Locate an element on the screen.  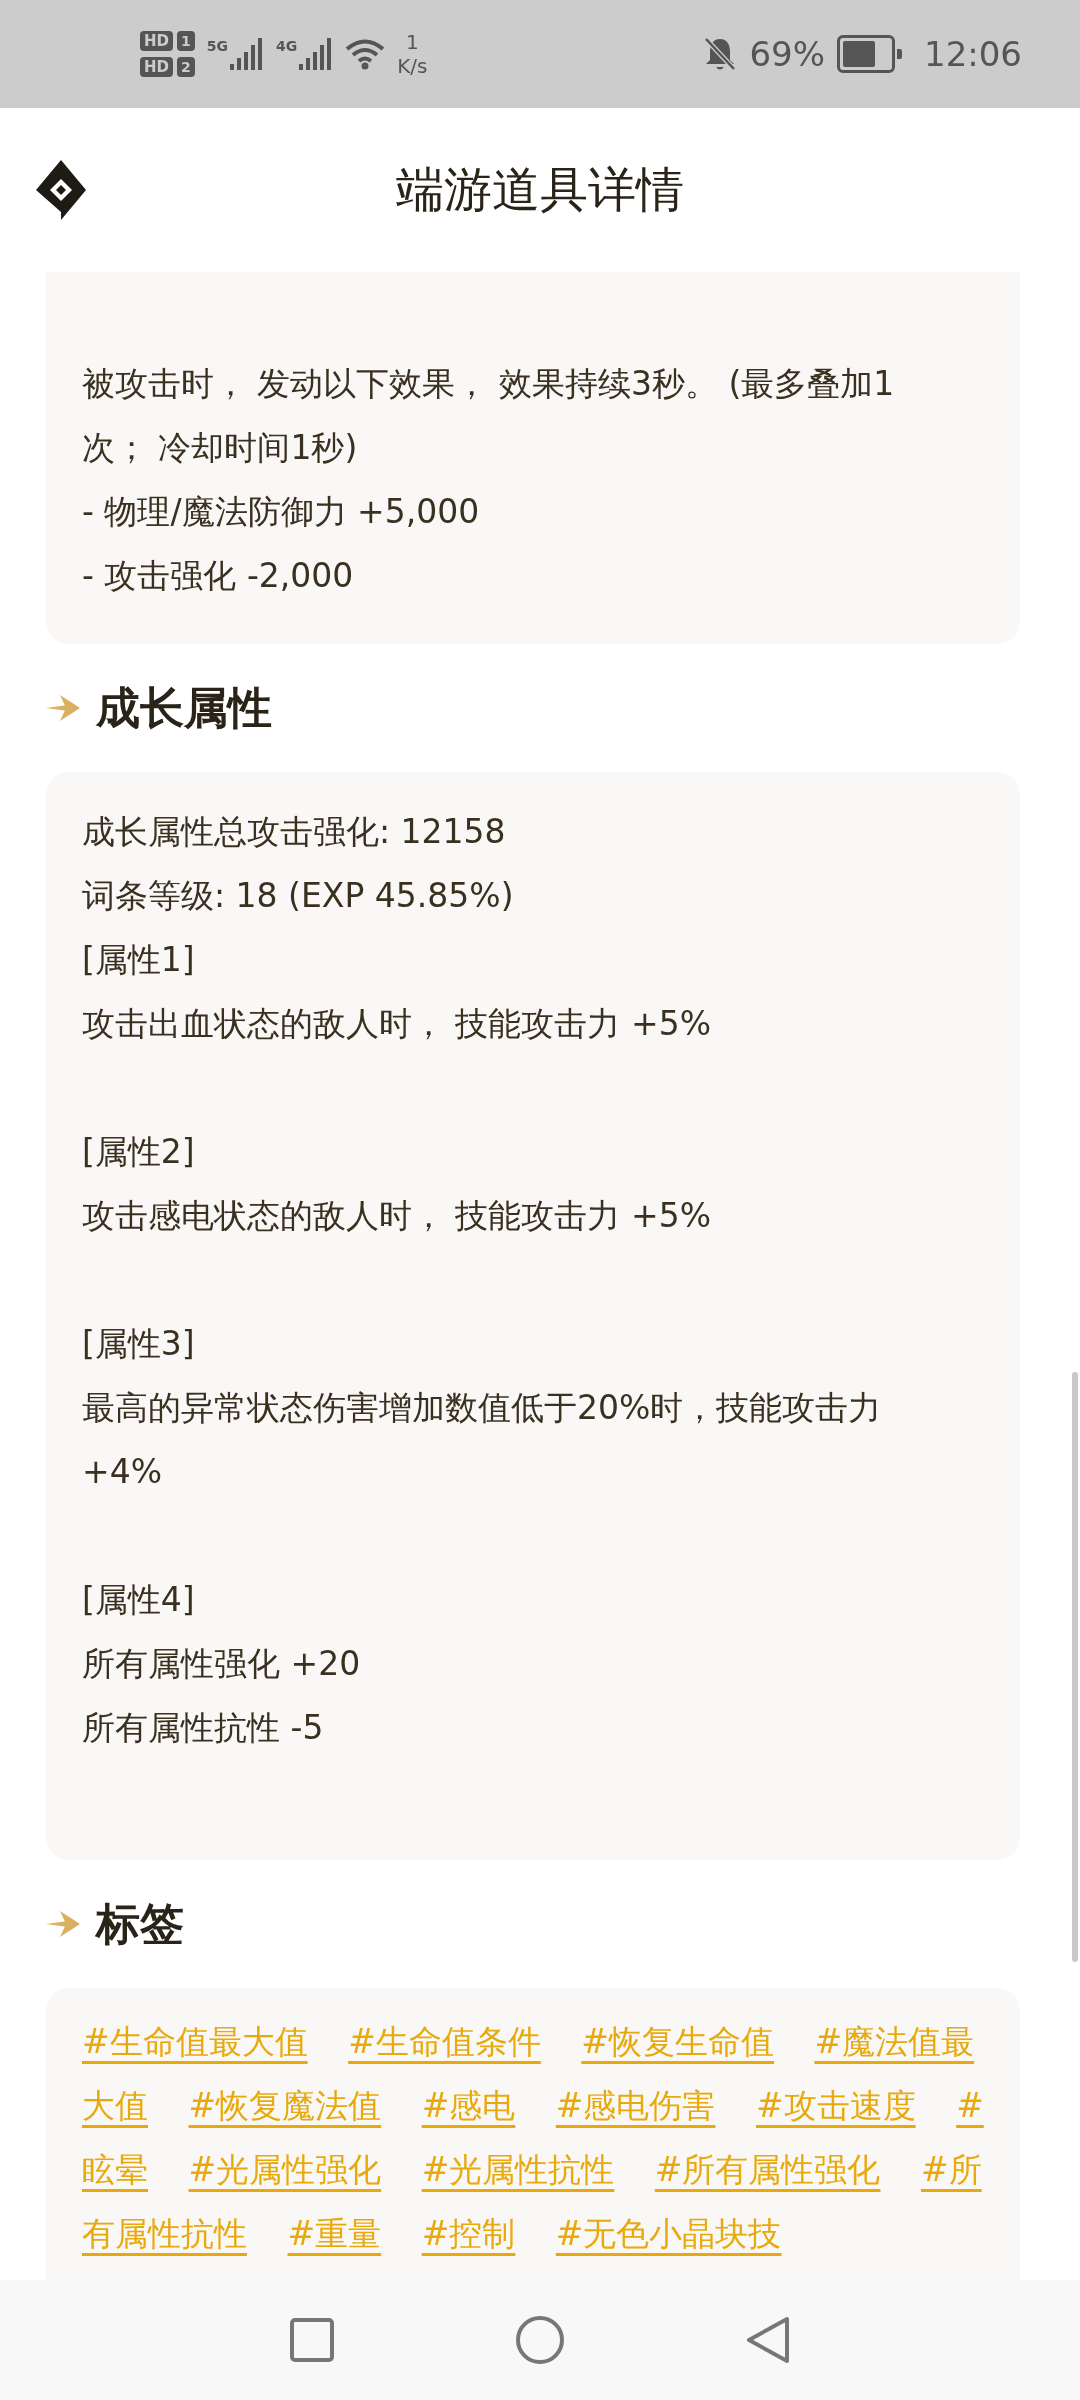
attribute-text: 攻击出血状态的敌人时， 技能攻击力 +5% is located at coordinates (397, 1024).